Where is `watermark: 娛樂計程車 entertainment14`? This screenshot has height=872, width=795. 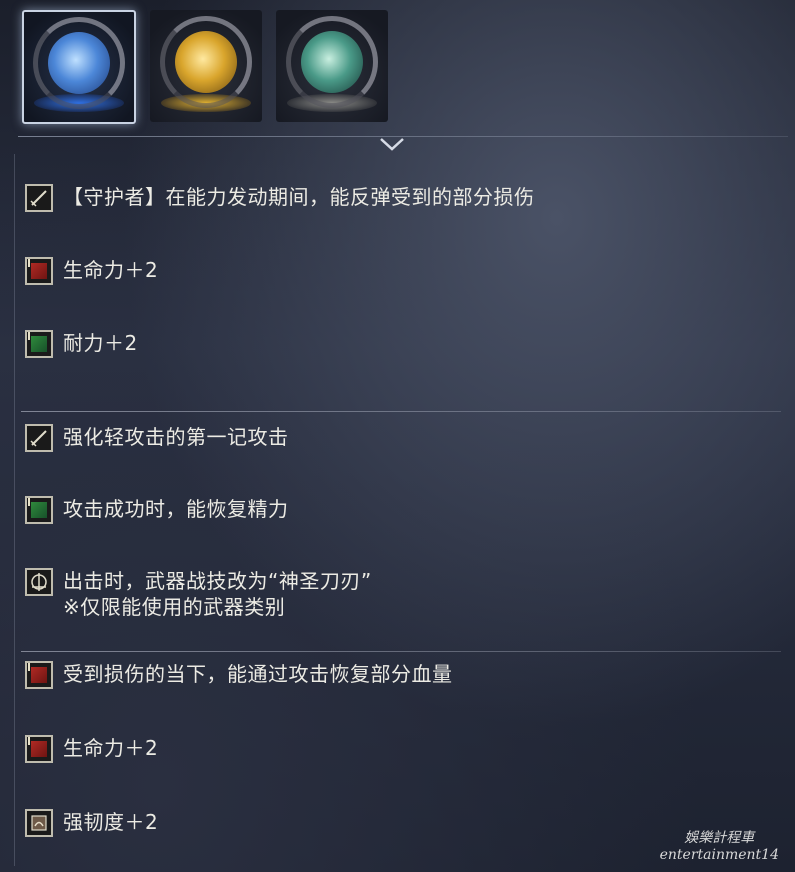 watermark: 娛樂計程車 entertainment14 is located at coordinates (719, 847).